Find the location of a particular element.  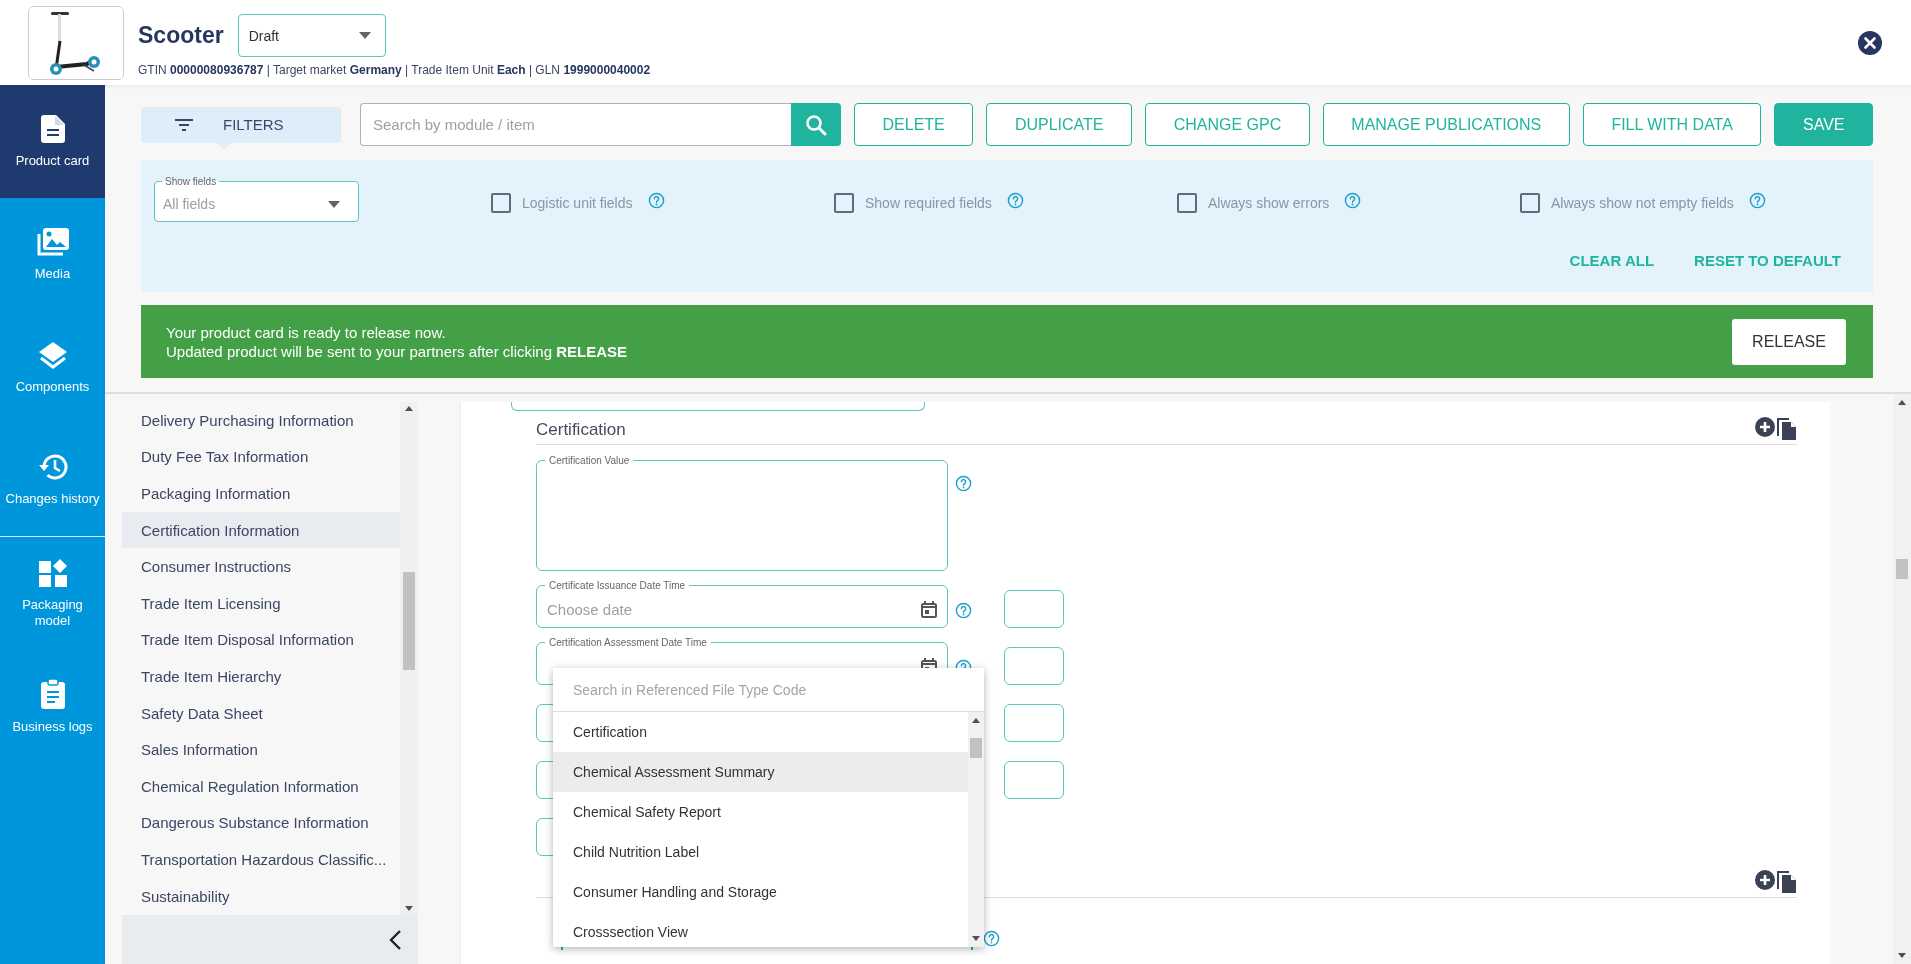

module-item: Trade Item Licensing is located at coordinates (261, 603).